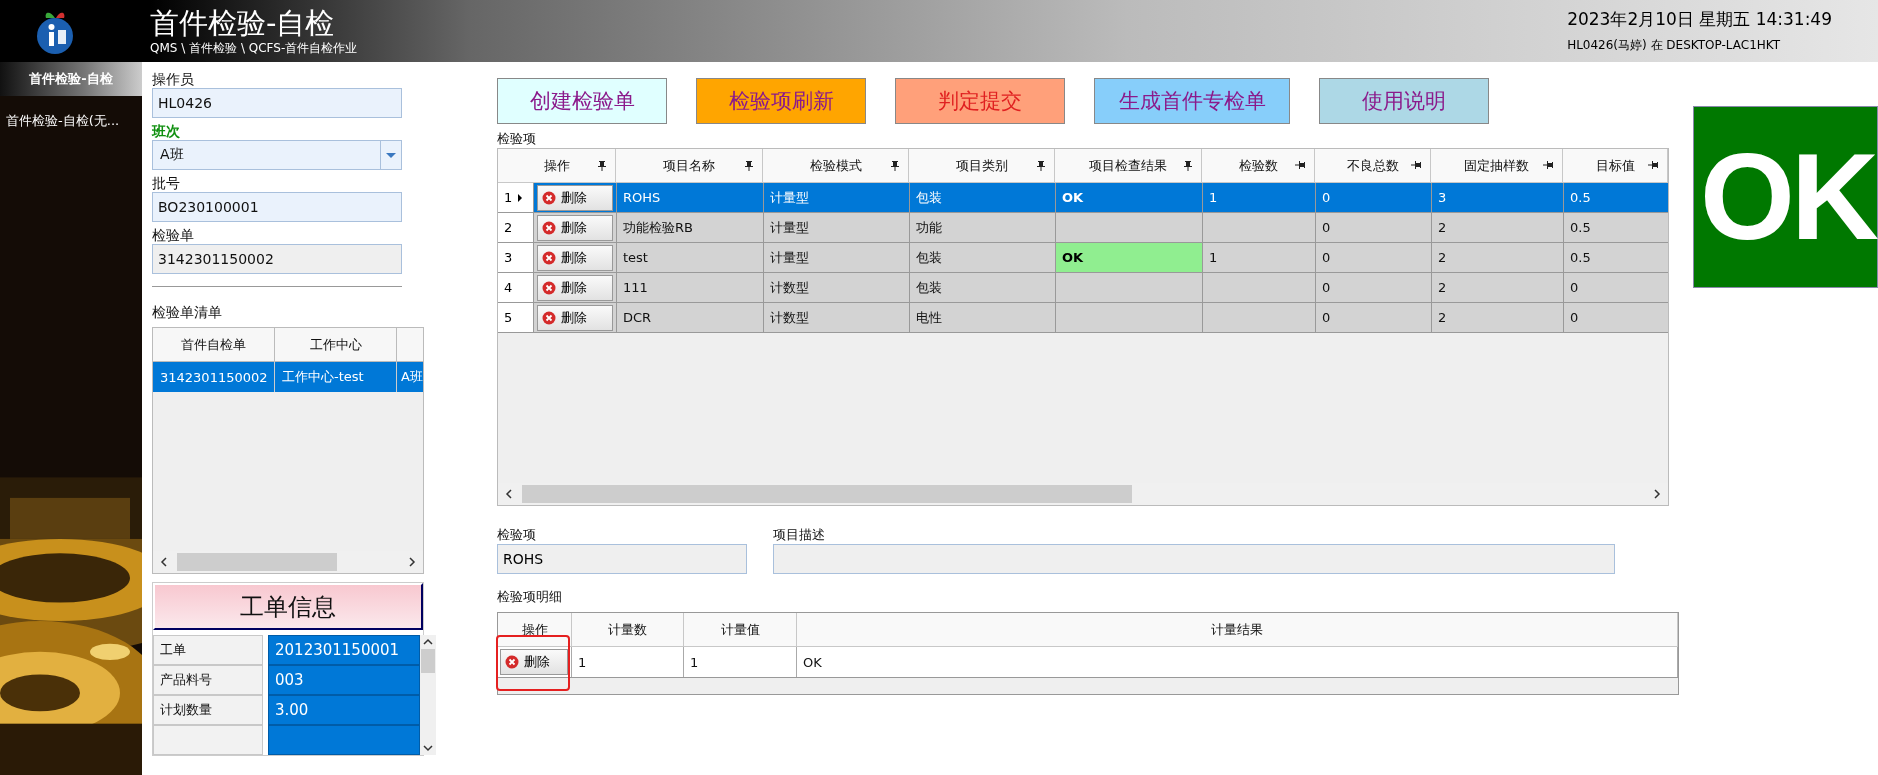 The image size is (1878, 775). I want to click on current-row-icon, so click(520, 197).